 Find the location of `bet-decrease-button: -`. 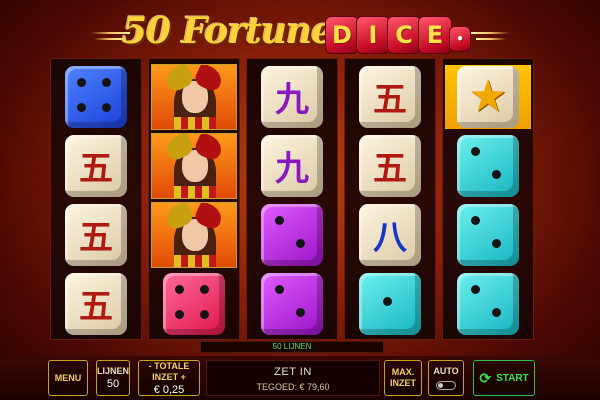

bet-decrease-button: - is located at coordinates (150, 366).